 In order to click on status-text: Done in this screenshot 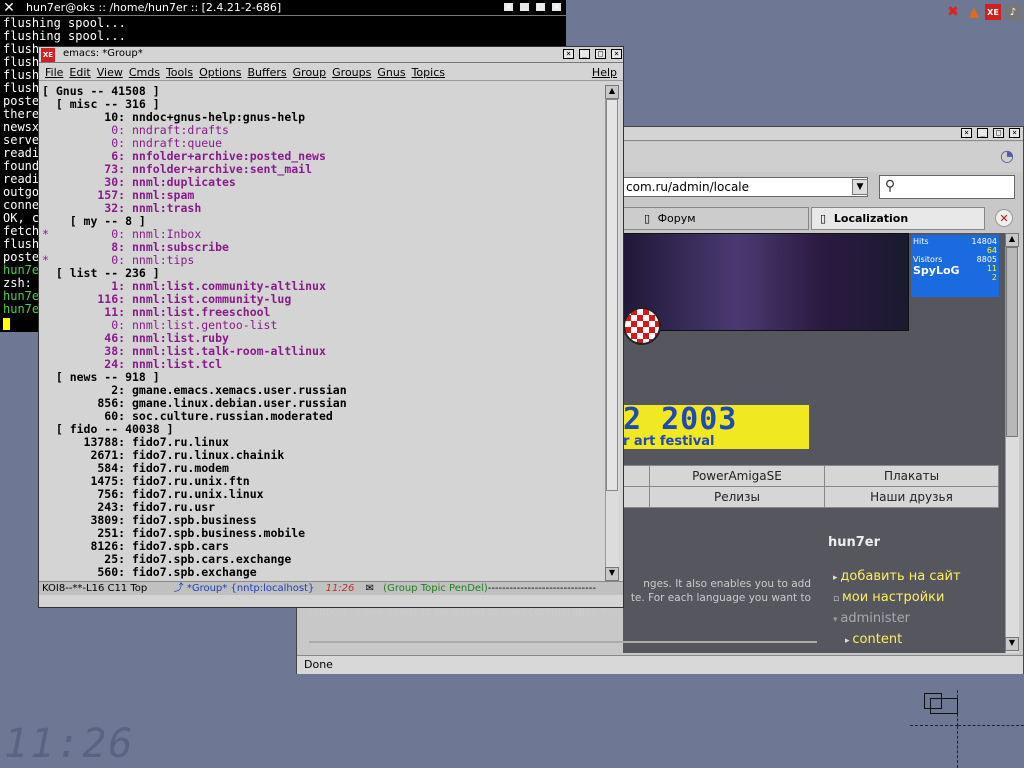, I will do `click(318, 664)`.